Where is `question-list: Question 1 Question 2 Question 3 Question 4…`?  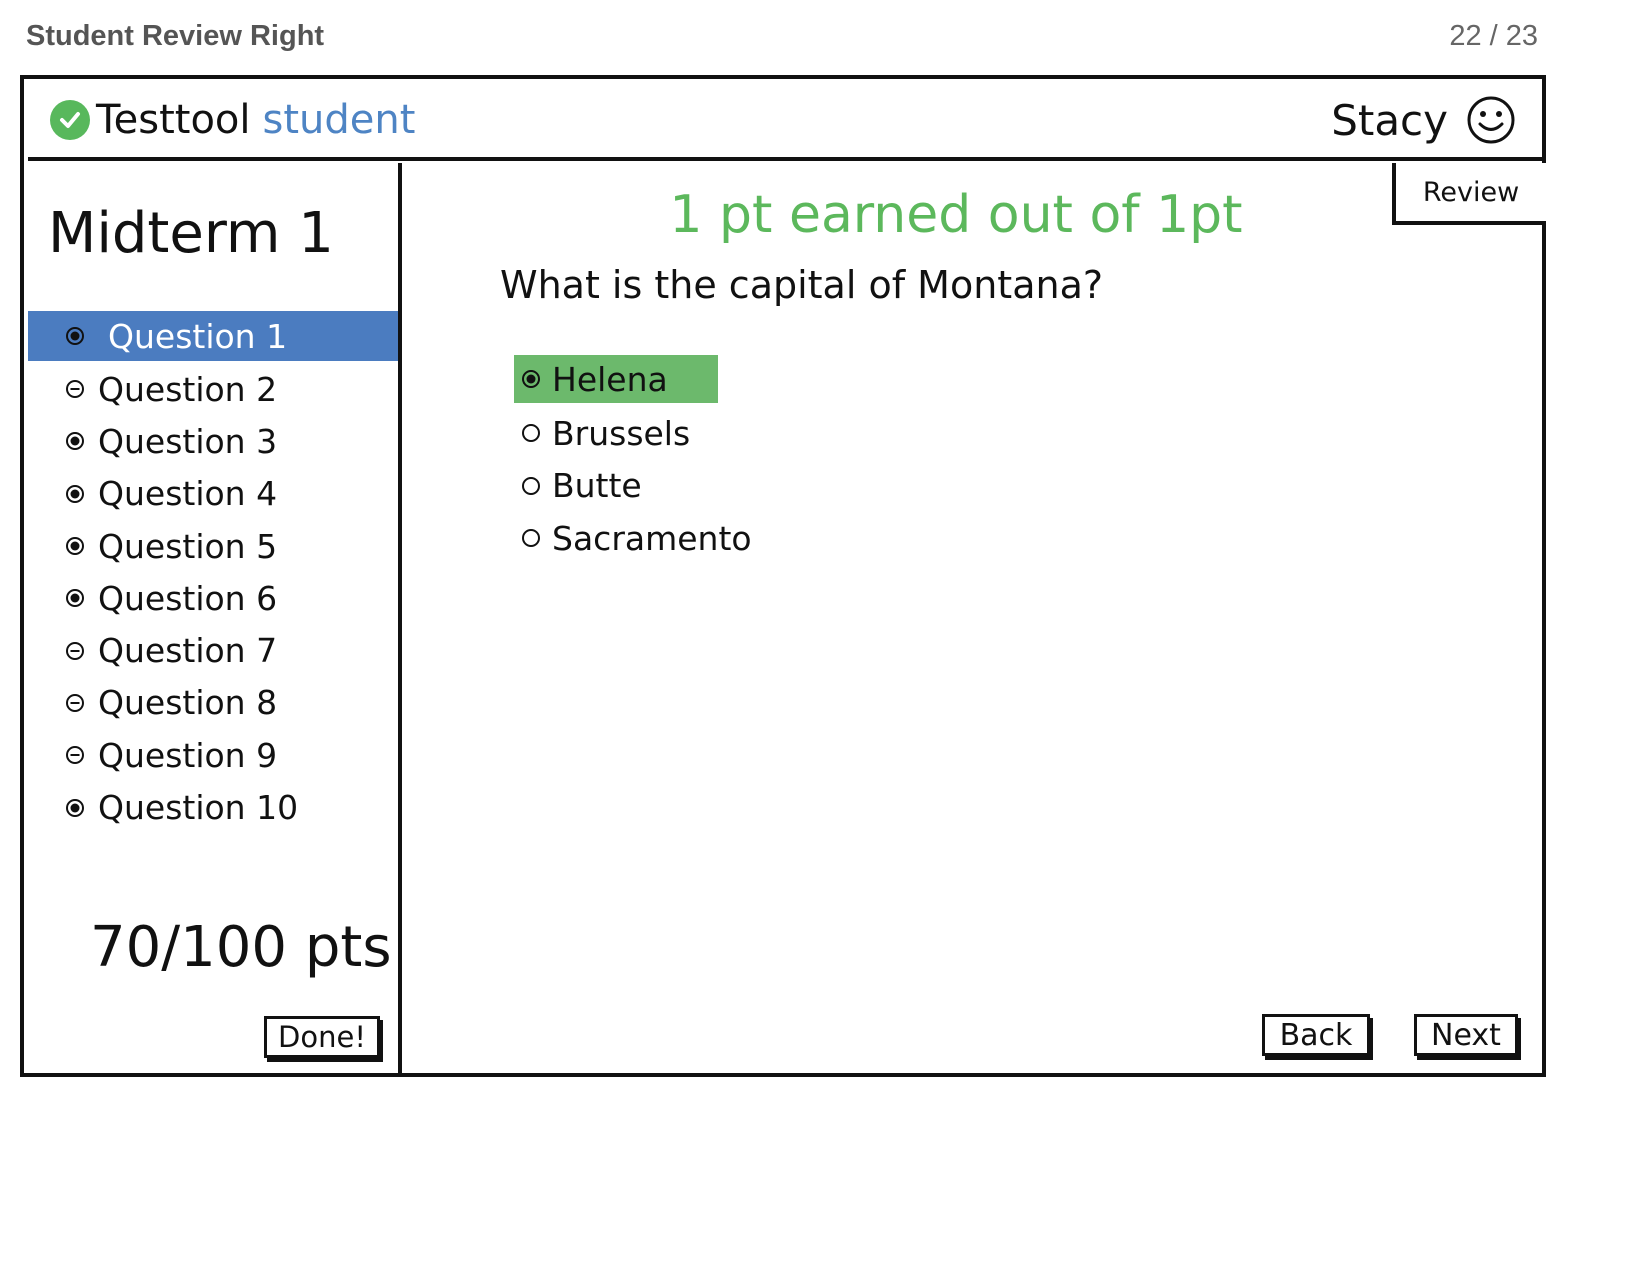
question-list: Question 1 Question 2 Question 3 Question 4… is located at coordinates (213, 572).